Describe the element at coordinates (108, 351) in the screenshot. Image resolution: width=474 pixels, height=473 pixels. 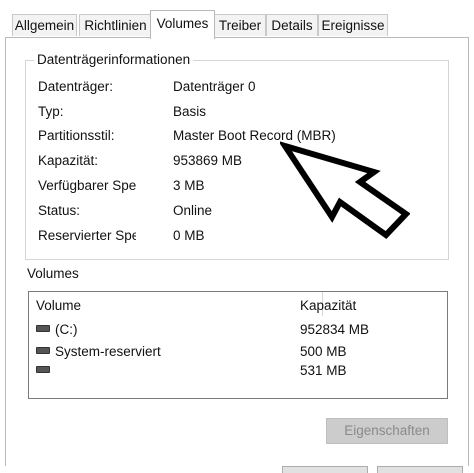
I see `volume-name: System-reserviert` at that location.